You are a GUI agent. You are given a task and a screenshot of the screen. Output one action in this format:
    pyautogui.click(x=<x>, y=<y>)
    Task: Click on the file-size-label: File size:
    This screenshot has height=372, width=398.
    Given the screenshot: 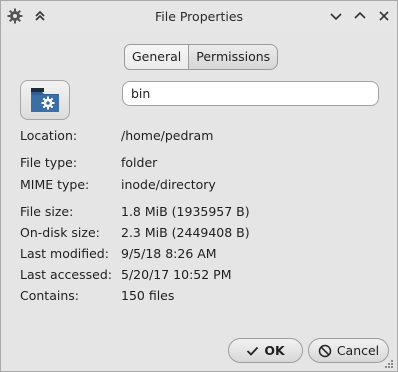 What is the action you would take?
    pyautogui.click(x=47, y=211)
    